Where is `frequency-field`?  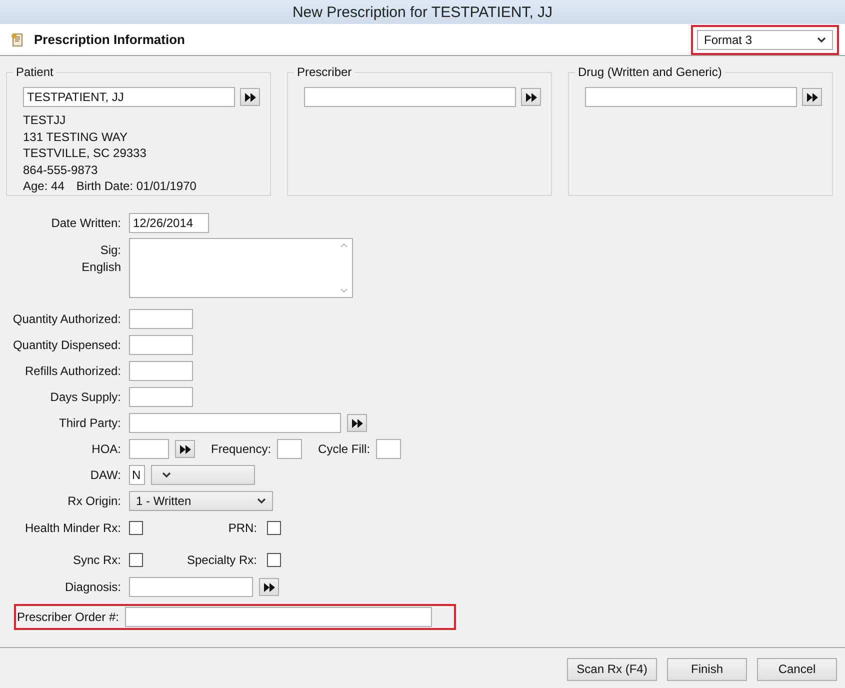 frequency-field is located at coordinates (289, 449).